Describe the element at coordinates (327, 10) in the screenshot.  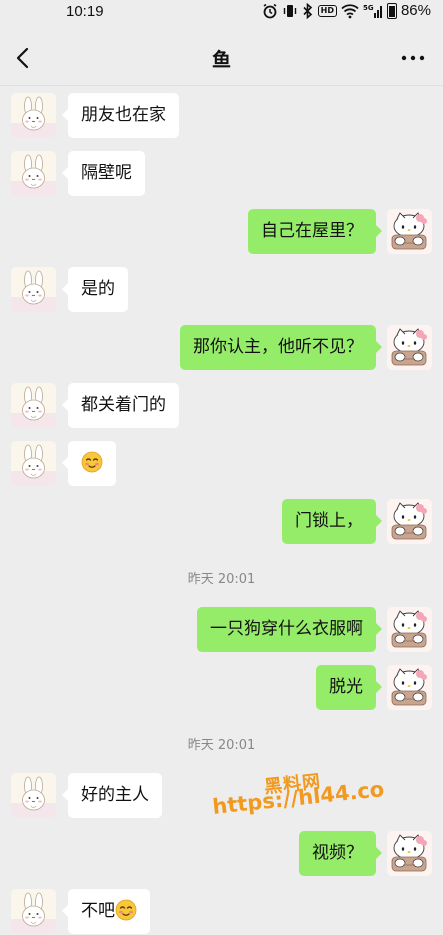
I see `hd-icon: HD` at that location.